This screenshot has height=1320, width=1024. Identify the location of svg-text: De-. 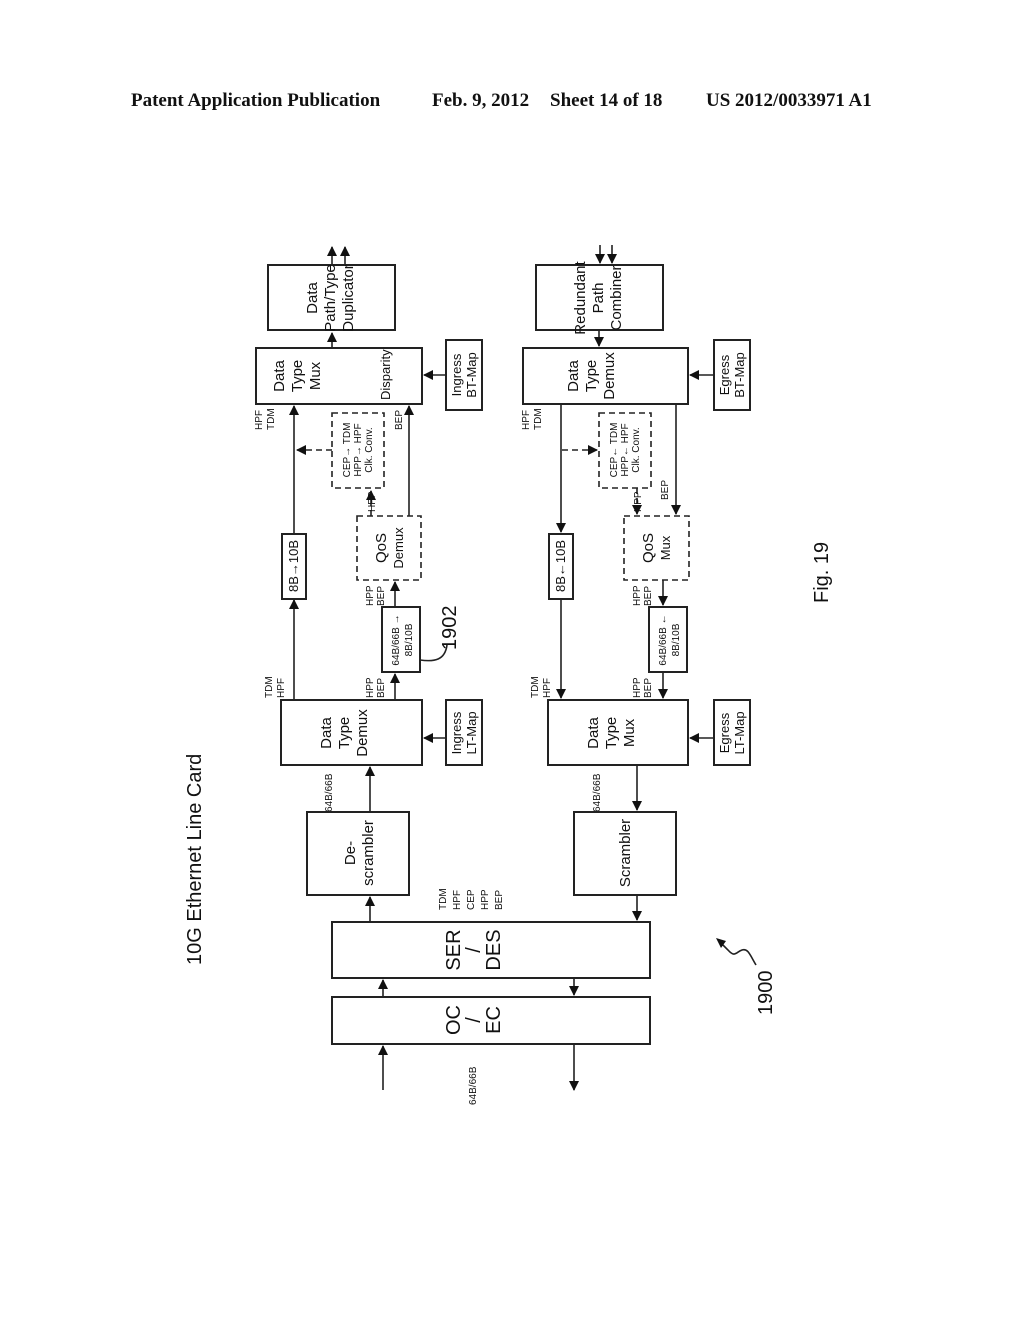
(350, 853).